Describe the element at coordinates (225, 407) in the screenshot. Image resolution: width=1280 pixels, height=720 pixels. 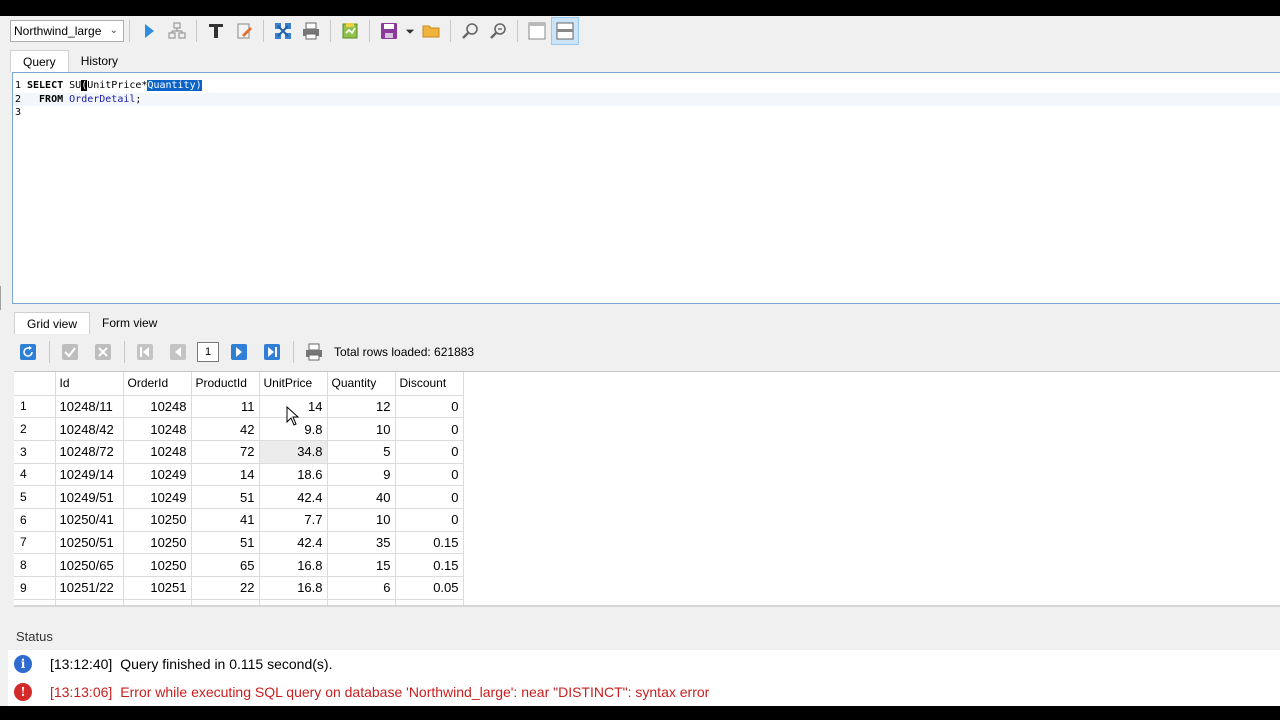
I see `table-cell: 11` at that location.